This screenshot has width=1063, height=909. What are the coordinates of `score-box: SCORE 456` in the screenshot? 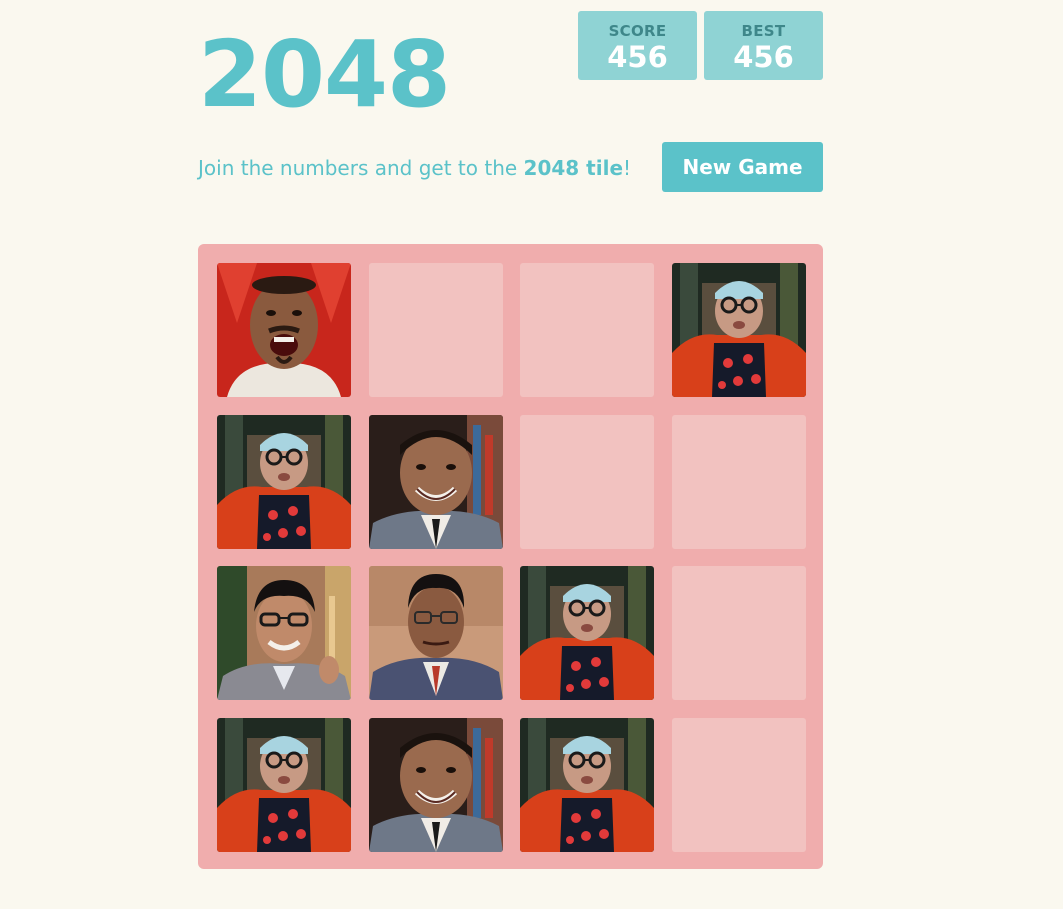 It's located at (637, 45).